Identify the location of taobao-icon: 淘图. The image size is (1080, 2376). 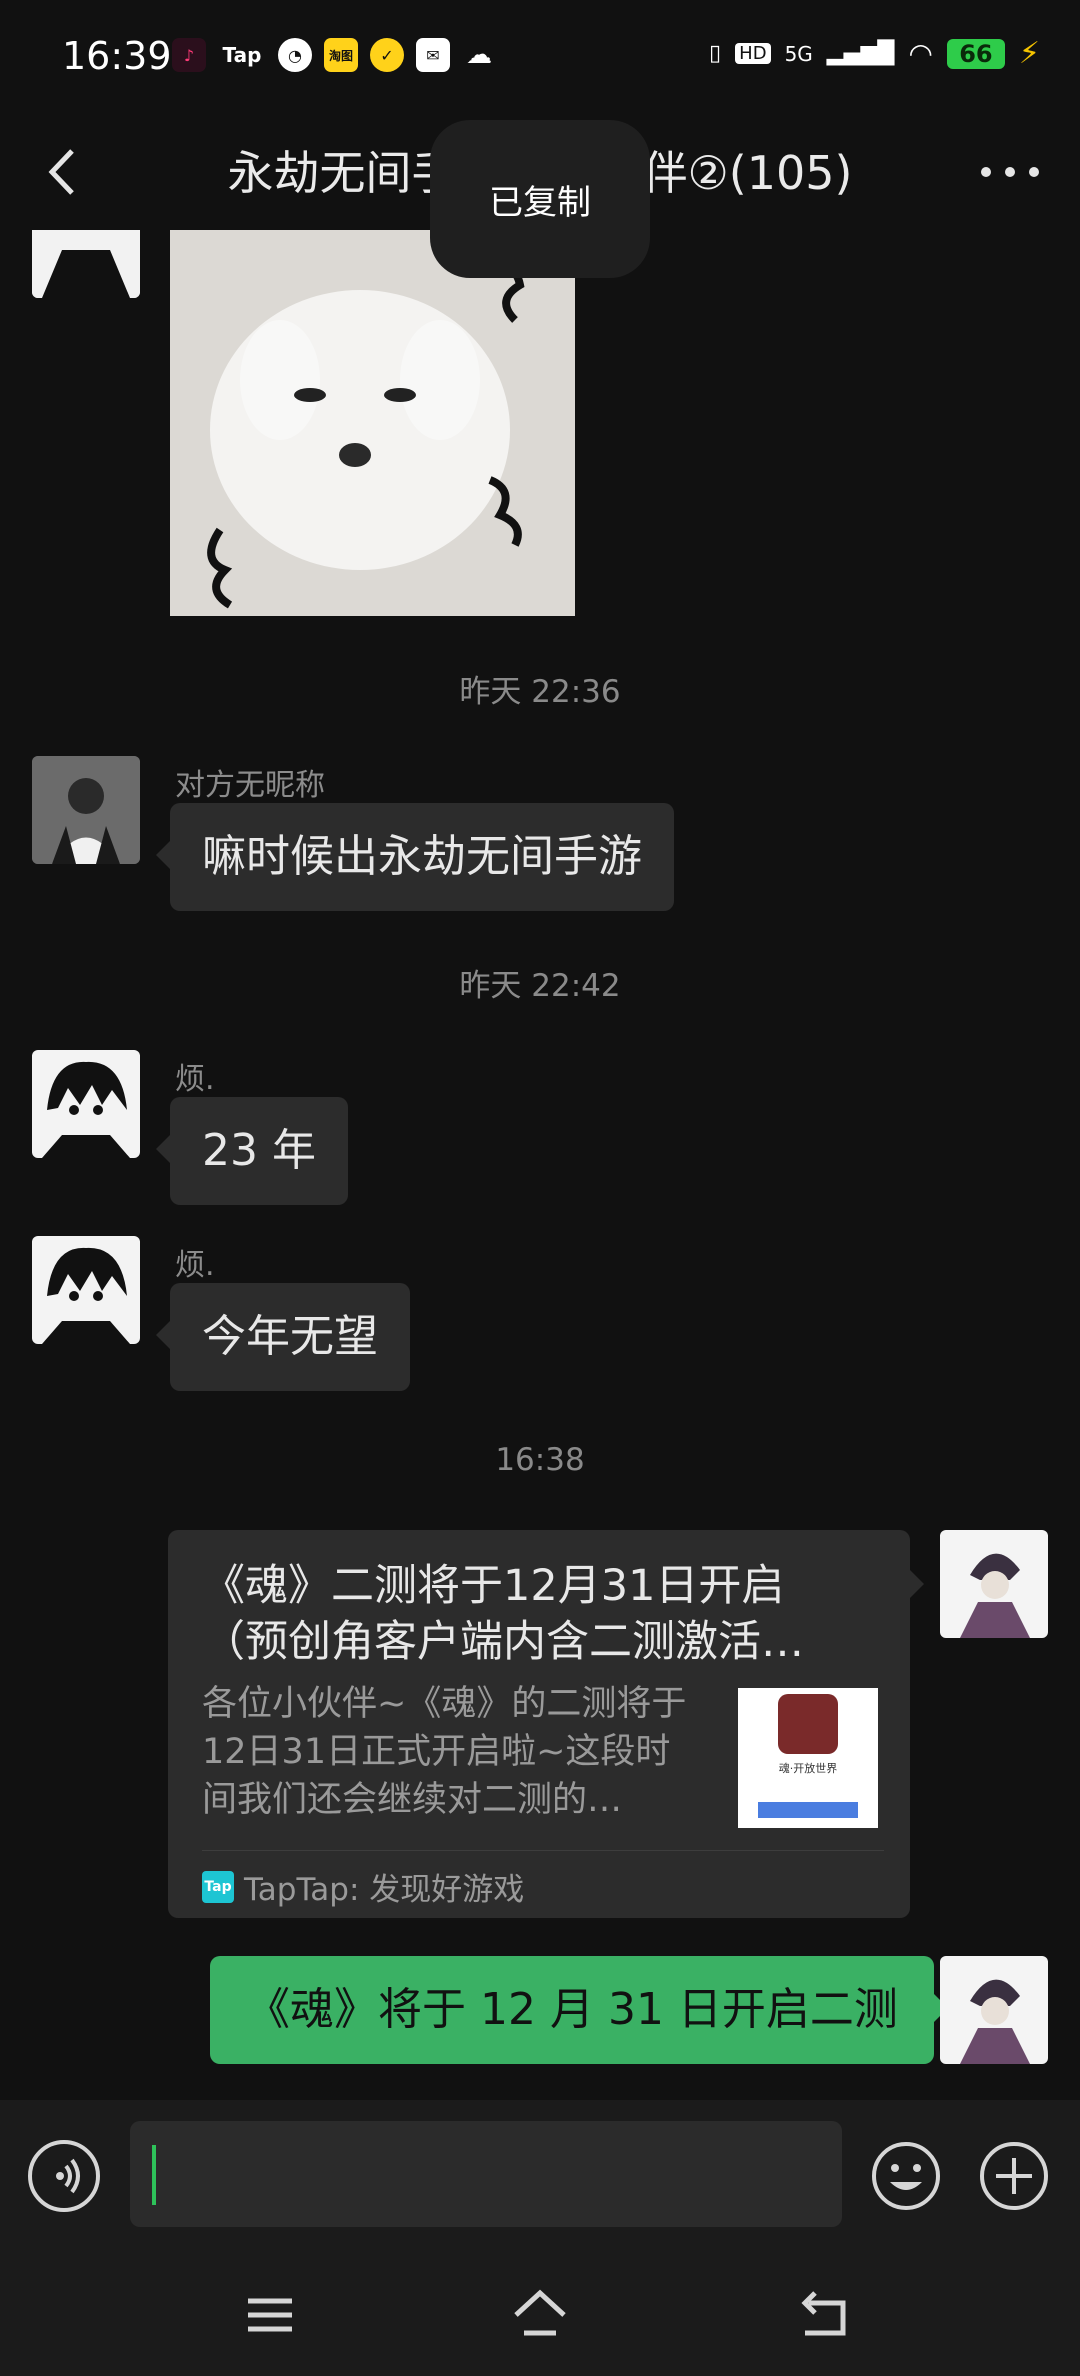
(341, 55).